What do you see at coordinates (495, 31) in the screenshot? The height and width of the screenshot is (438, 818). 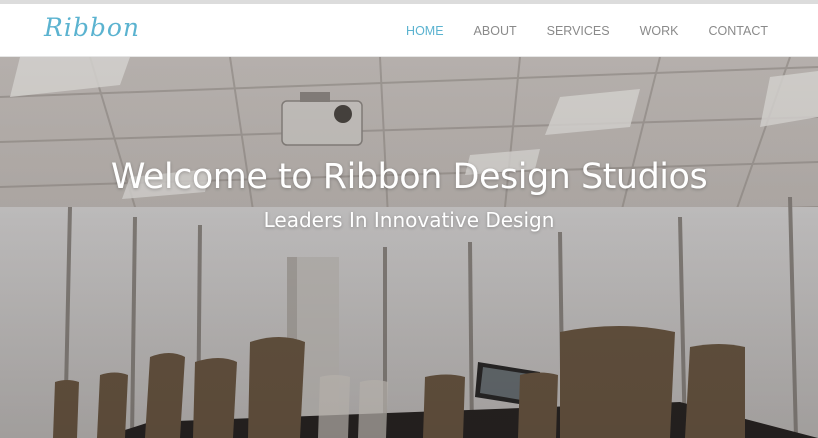 I see `nav-about-link: ABOUT` at bounding box center [495, 31].